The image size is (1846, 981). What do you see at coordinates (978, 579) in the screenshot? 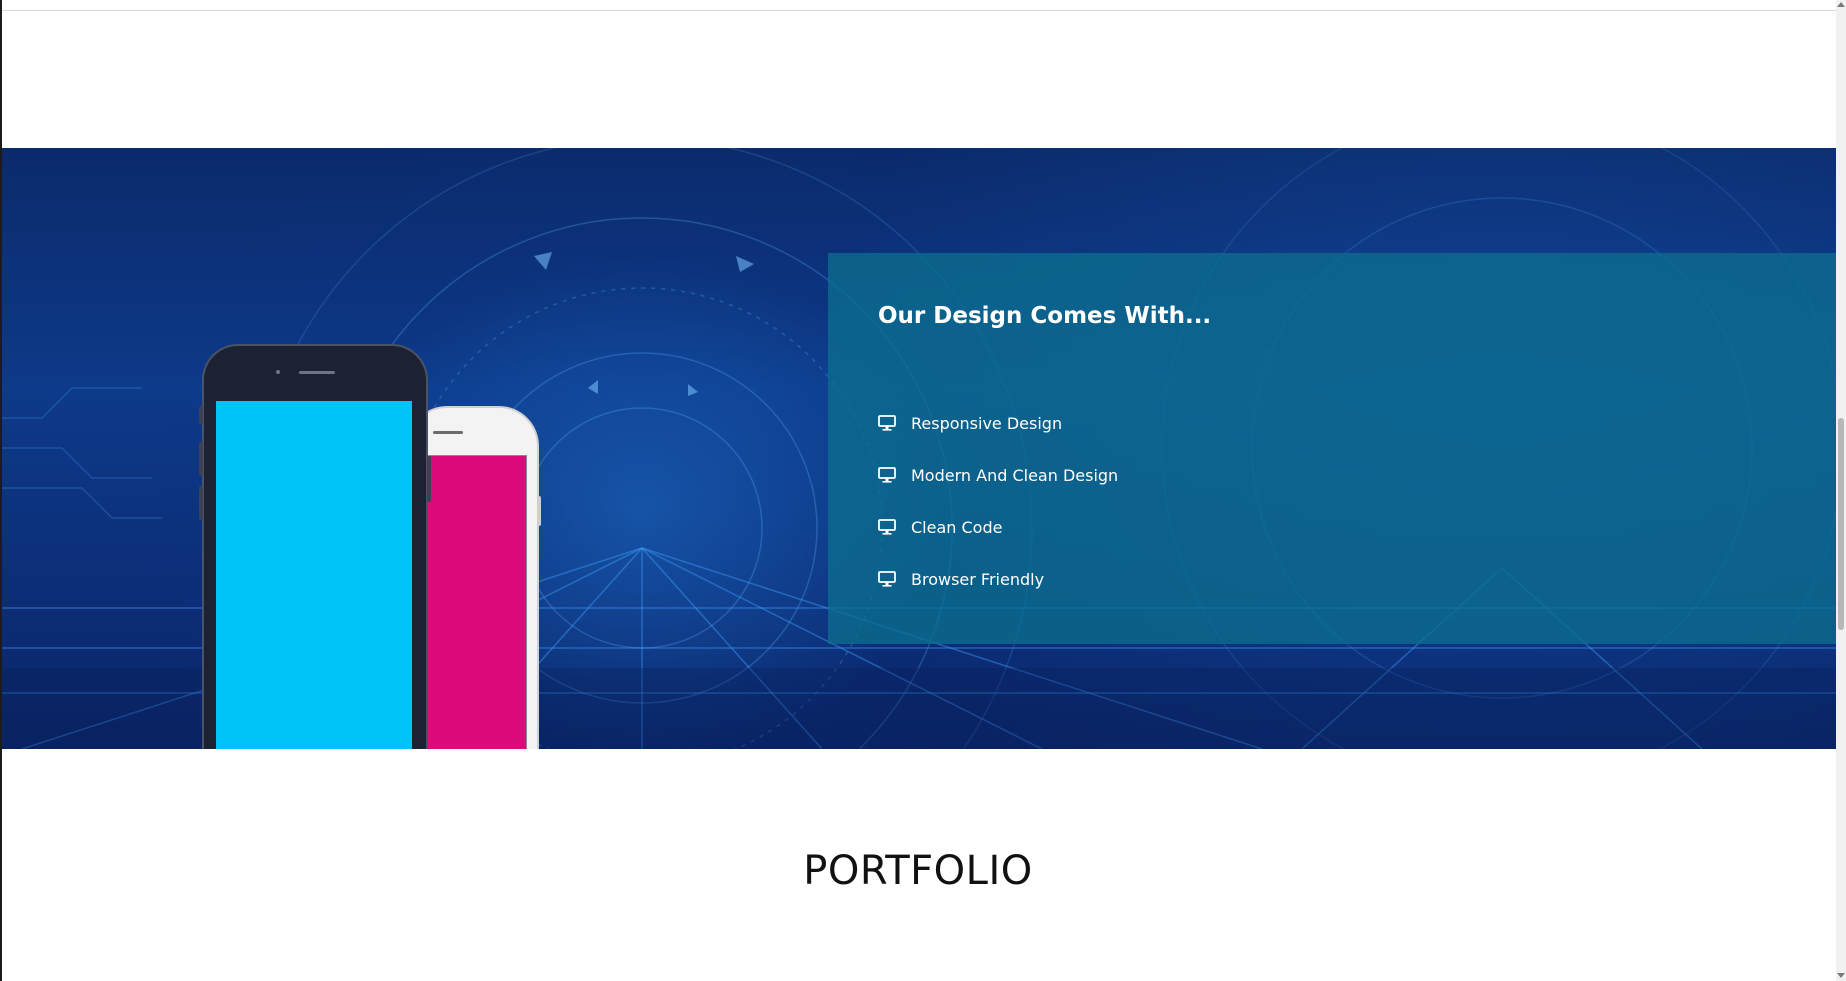
I see `feature-item-label: Browser Friendly` at bounding box center [978, 579].